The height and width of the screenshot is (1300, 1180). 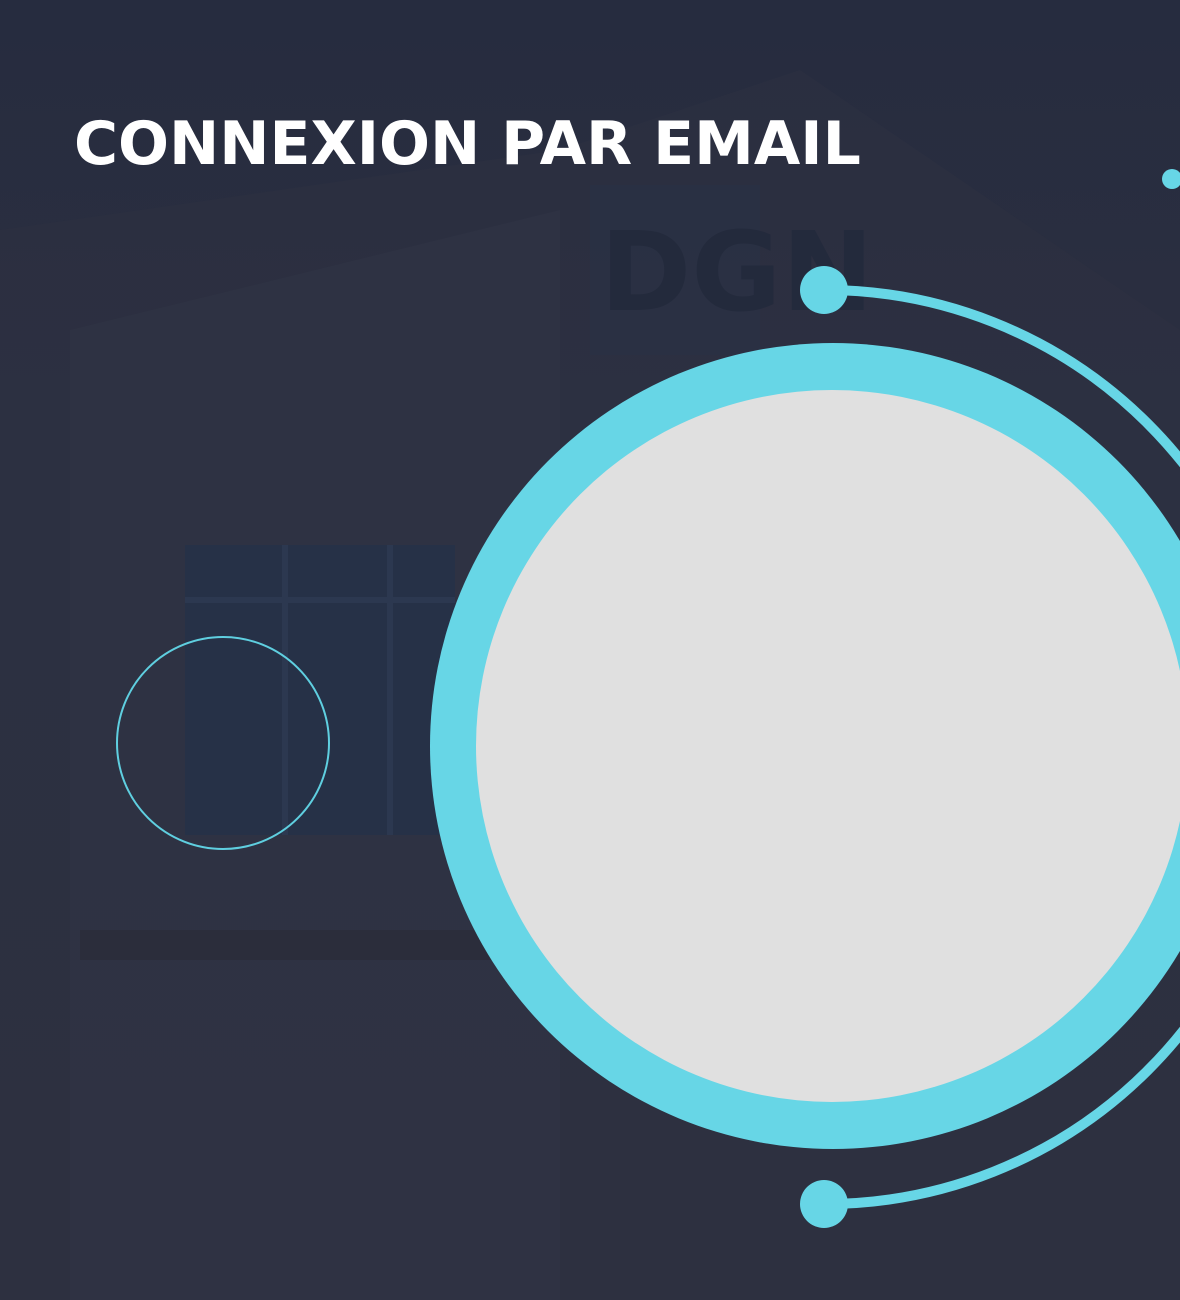 What do you see at coordinates (737, 272) in the screenshot?
I see `building-sign-text: DGN` at bounding box center [737, 272].